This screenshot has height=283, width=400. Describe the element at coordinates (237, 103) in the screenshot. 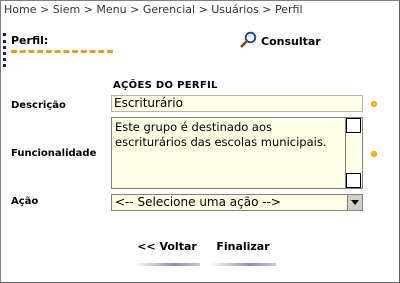

I see `description-field: Escriturário` at that location.